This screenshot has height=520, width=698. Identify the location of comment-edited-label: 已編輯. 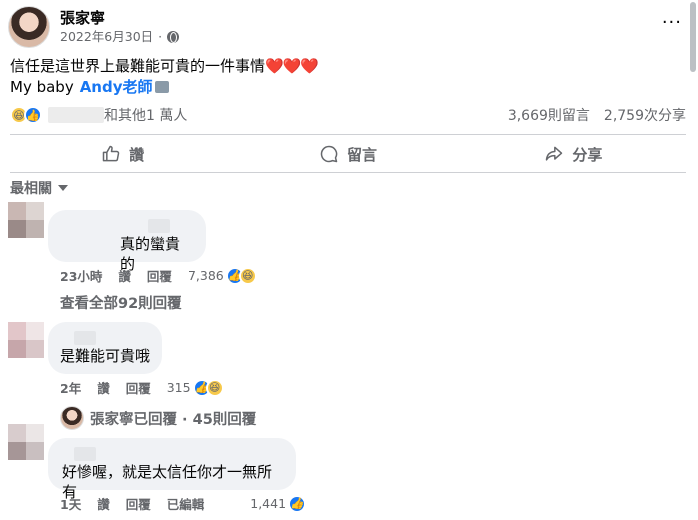
(186, 503).